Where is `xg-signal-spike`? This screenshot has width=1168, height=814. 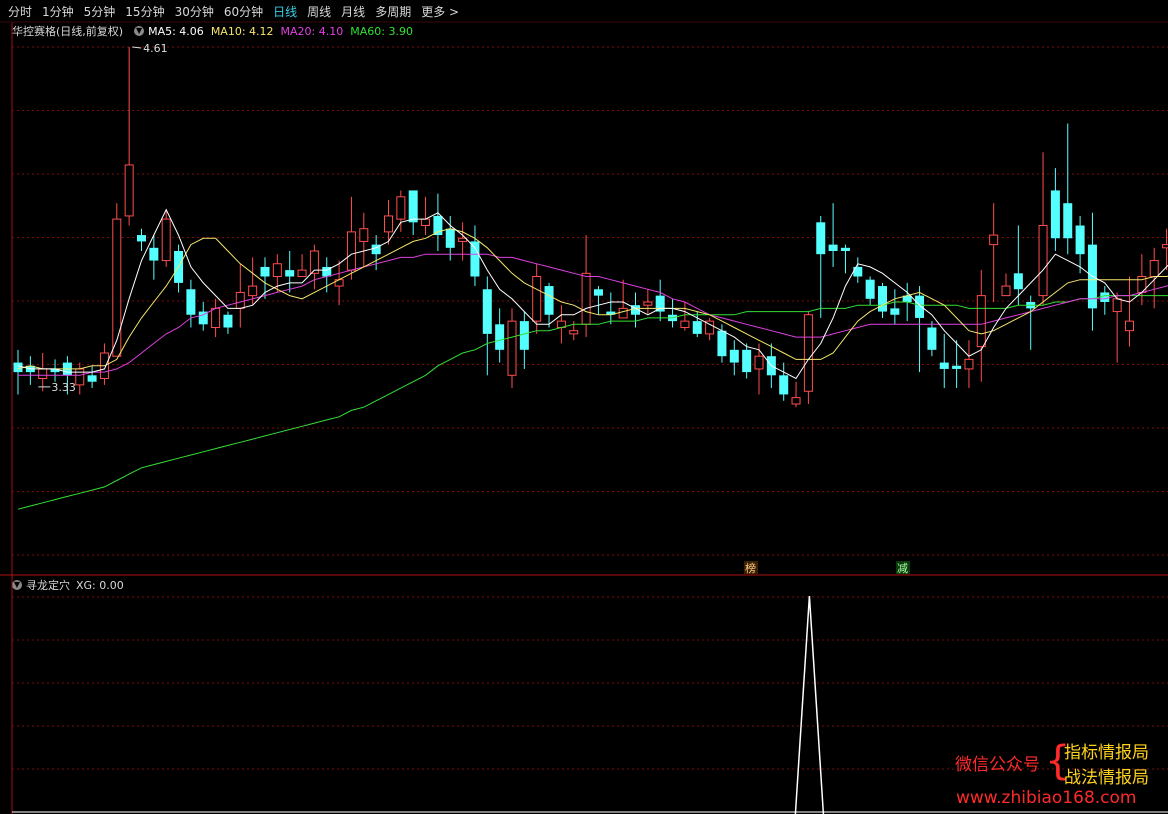
xg-signal-spike is located at coordinates (809, 704).